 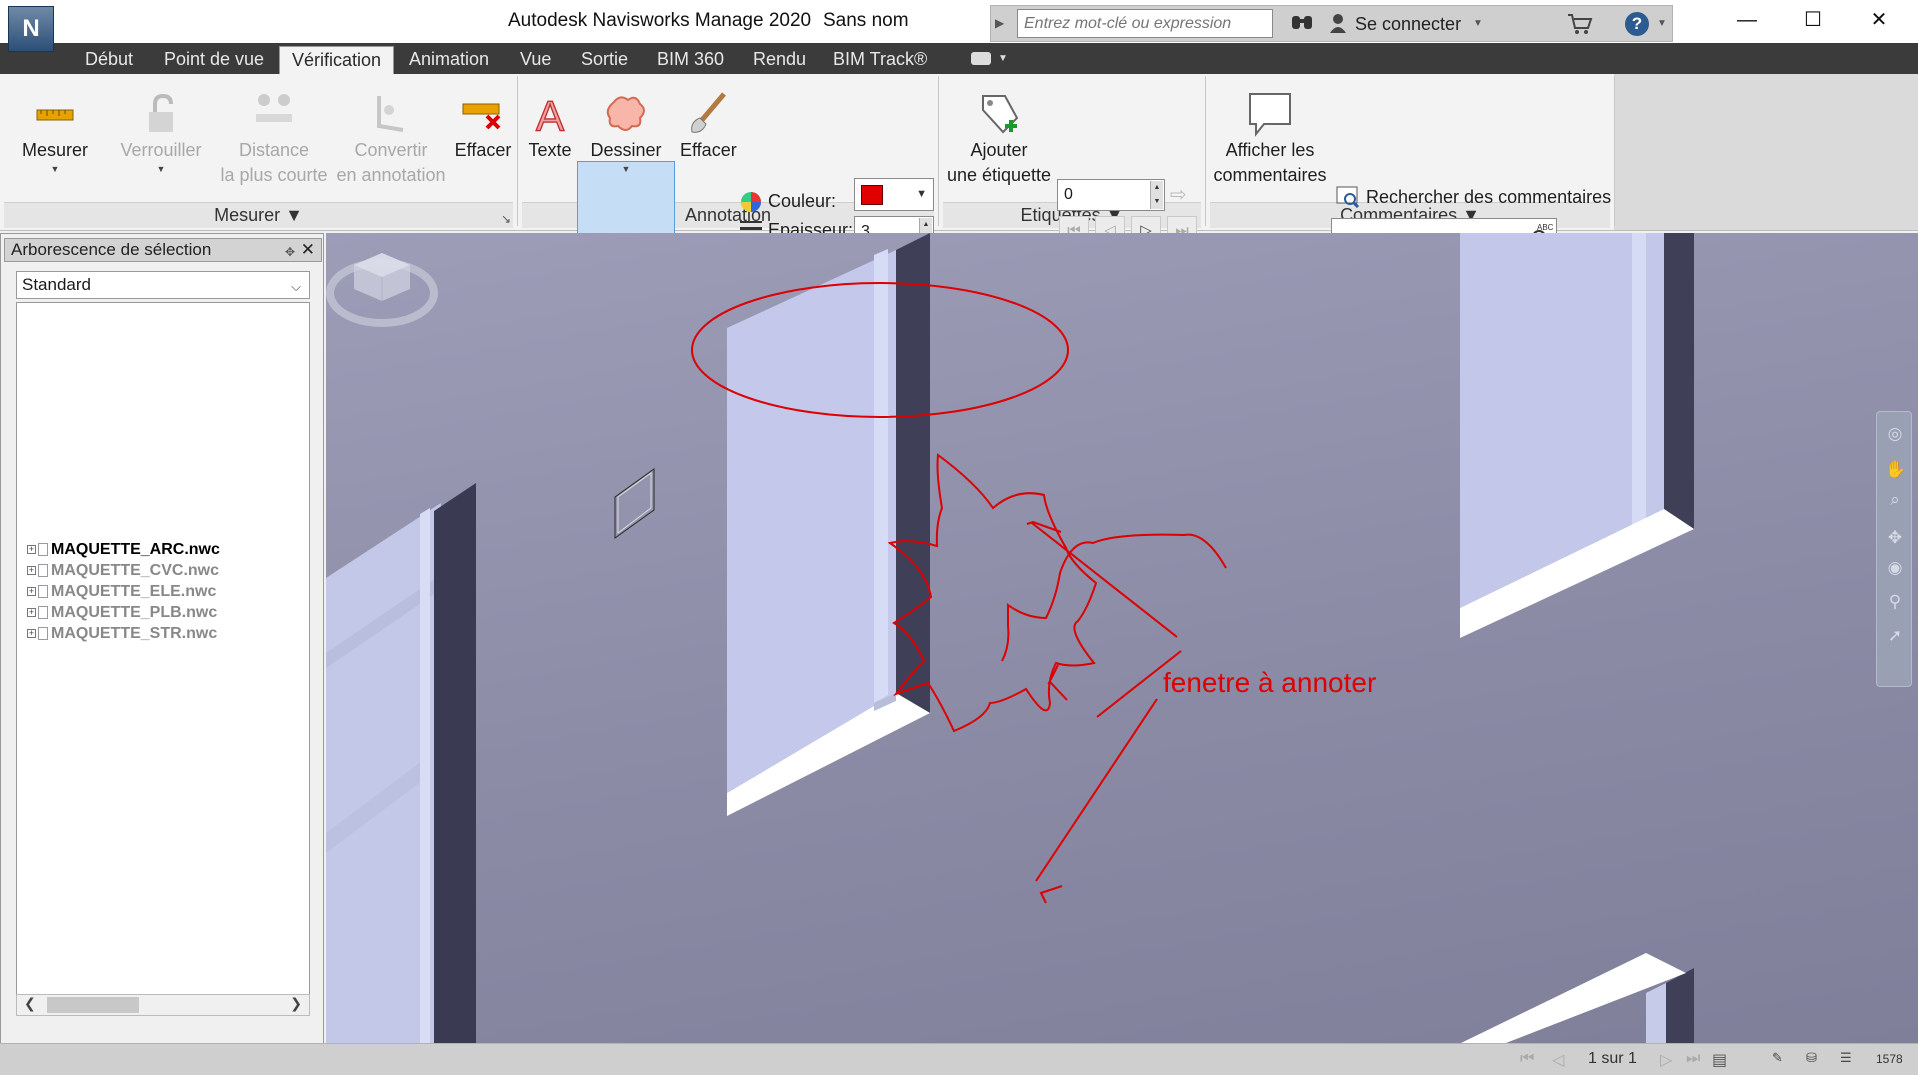 What do you see at coordinates (660, 20) in the screenshot?
I see `app-title: Autodesk Navisworks Manage 2020` at bounding box center [660, 20].